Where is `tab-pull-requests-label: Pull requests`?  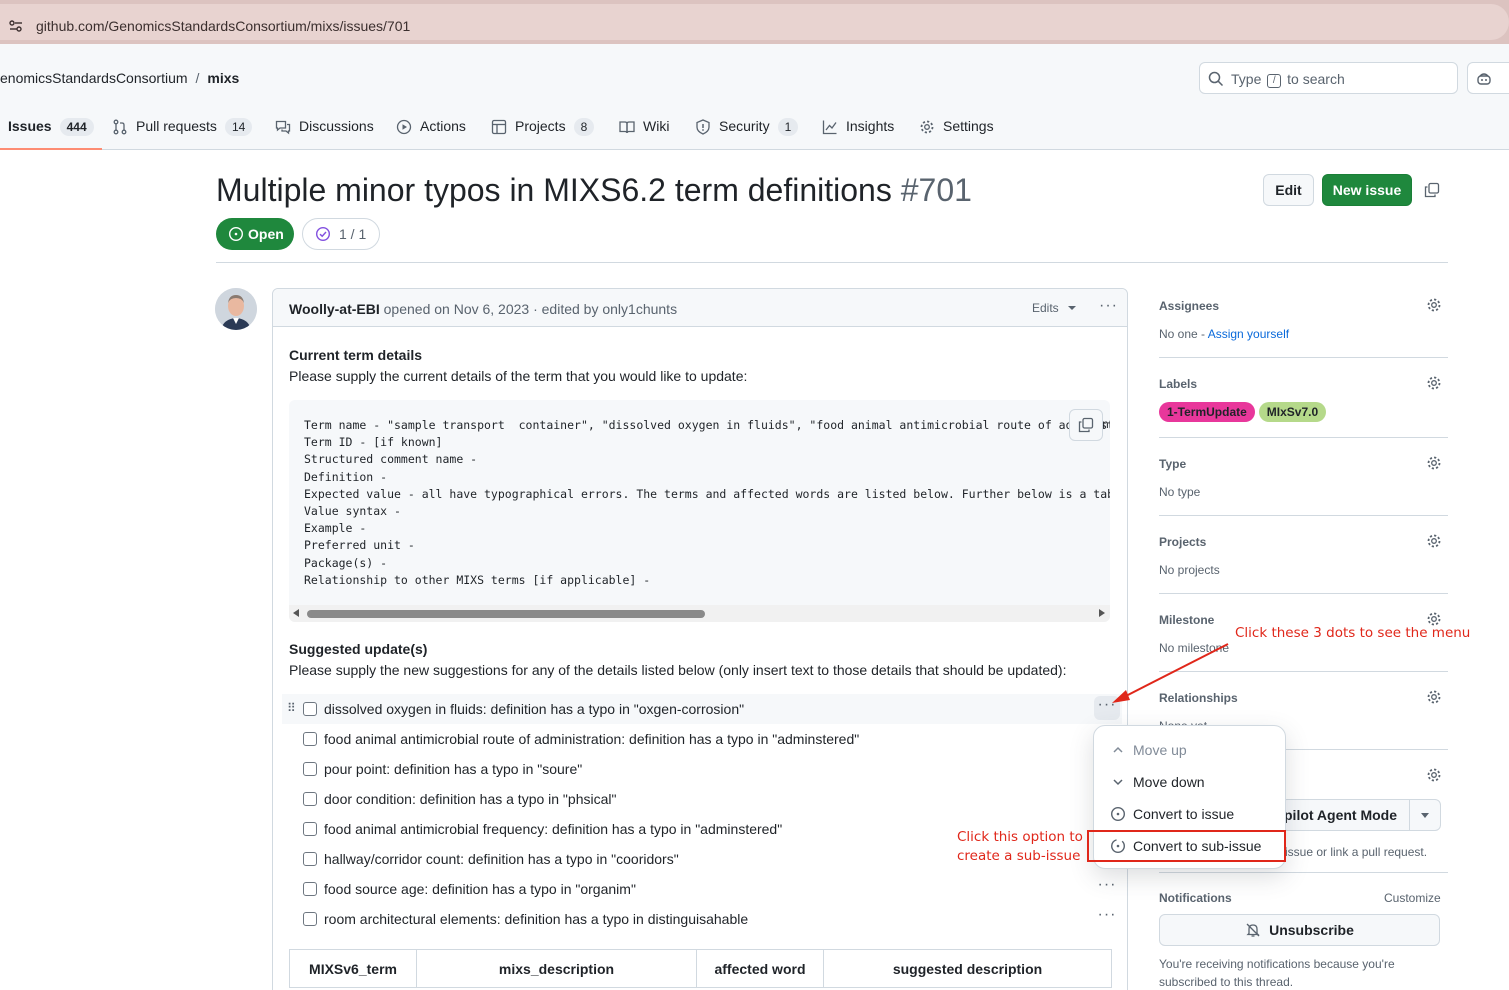 tab-pull-requests-label: Pull requests is located at coordinates (176, 126).